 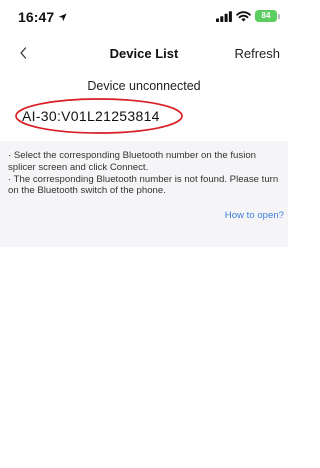 What do you see at coordinates (257, 53) in the screenshot?
I see `refresh-button: Refresh` at bounding box center [257, 53].